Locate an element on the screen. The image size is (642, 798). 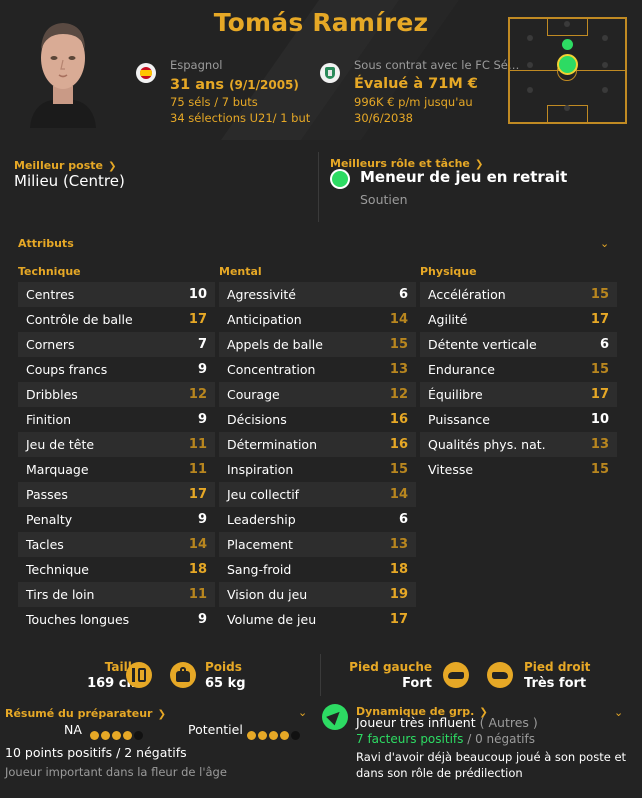
attribute-row: Anticipation 14 is located at coordinates (317, 319).